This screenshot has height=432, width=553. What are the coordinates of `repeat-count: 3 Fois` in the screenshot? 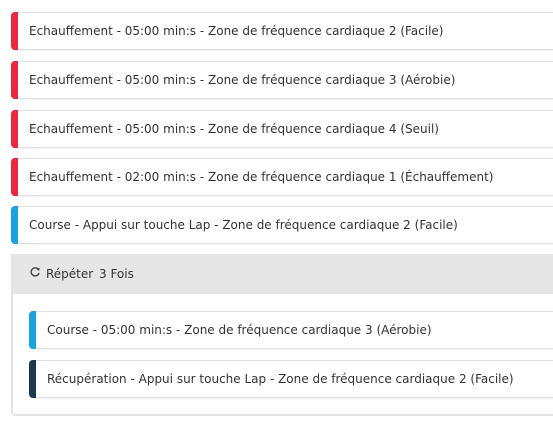 It's located at (116, 274).